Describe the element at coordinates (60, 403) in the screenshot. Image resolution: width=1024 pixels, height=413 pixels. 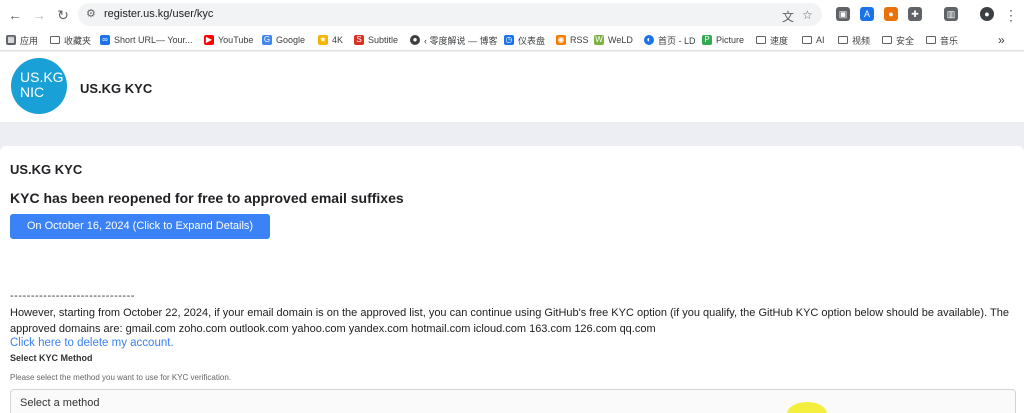
I see `kyc-method-placeholder: Select a method` at that location.